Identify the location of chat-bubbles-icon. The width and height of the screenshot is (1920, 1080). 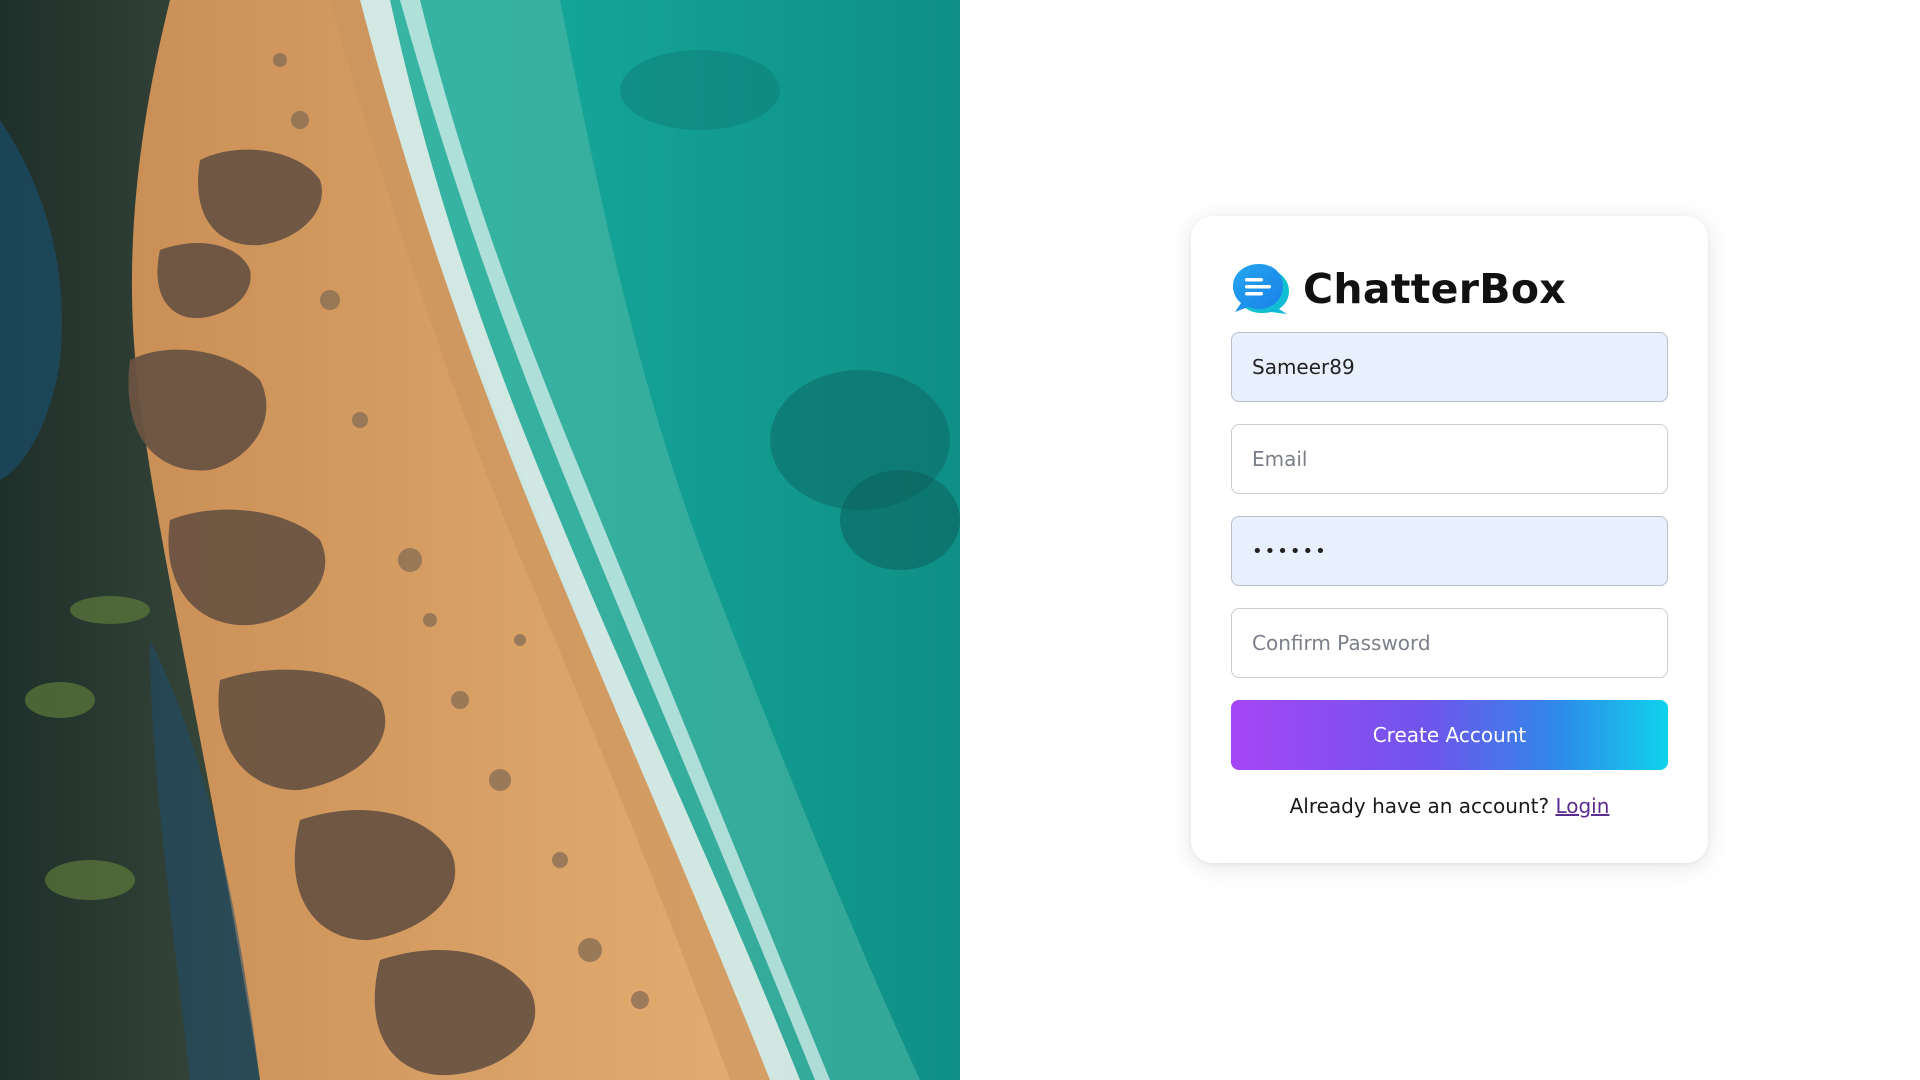
(1261, 289).